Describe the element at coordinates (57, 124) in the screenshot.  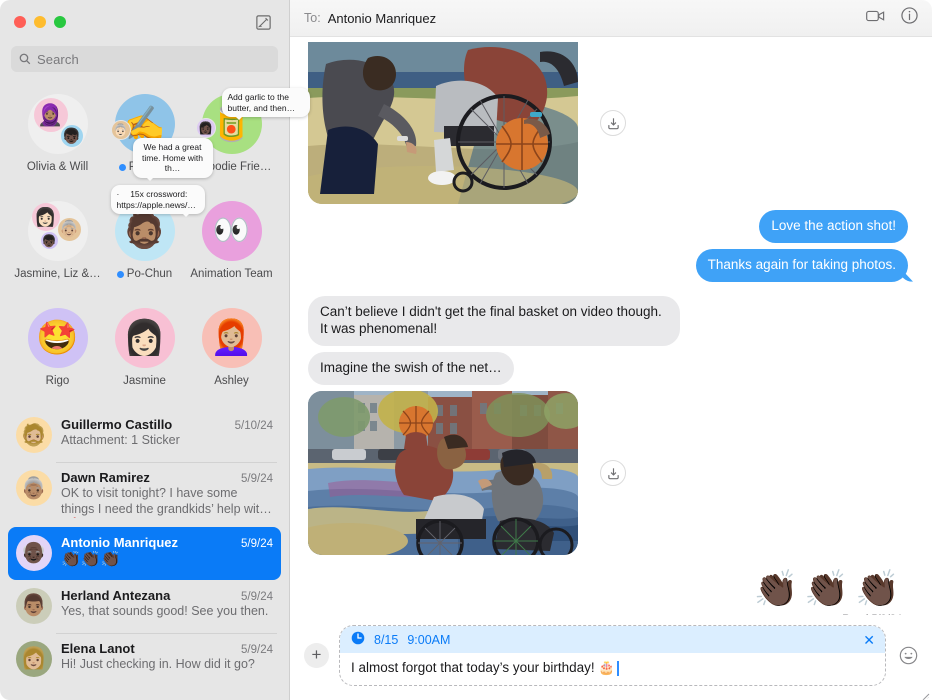
I see `avatar: 🧕🏽 👦🏿` at that location.